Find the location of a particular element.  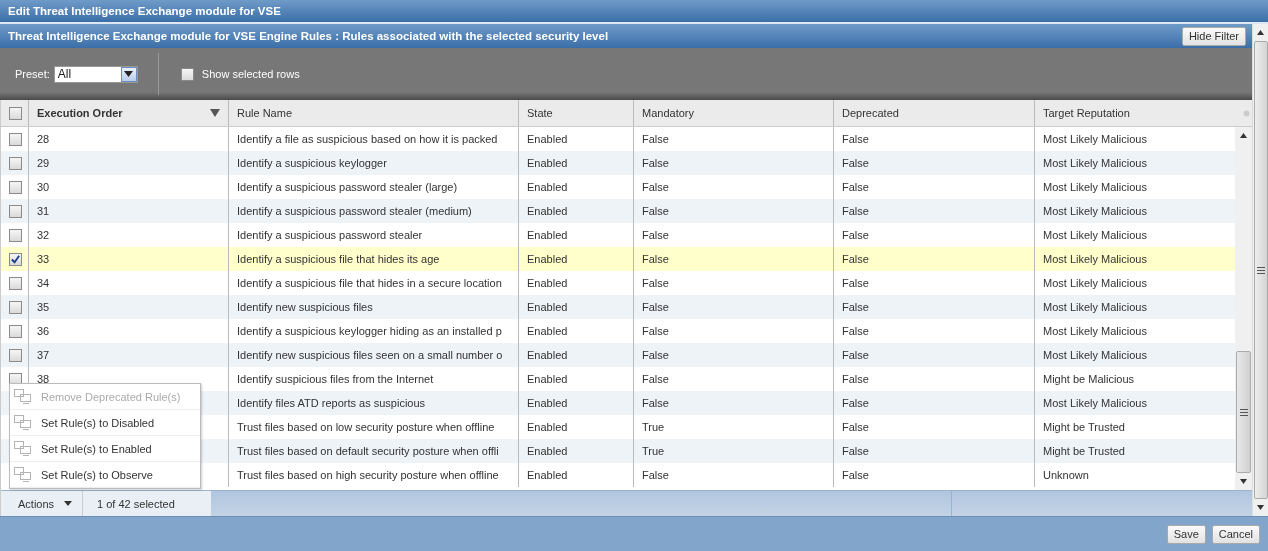

menu-item: Set Rule(s) to Disabled is located at coordinates (105, 423).